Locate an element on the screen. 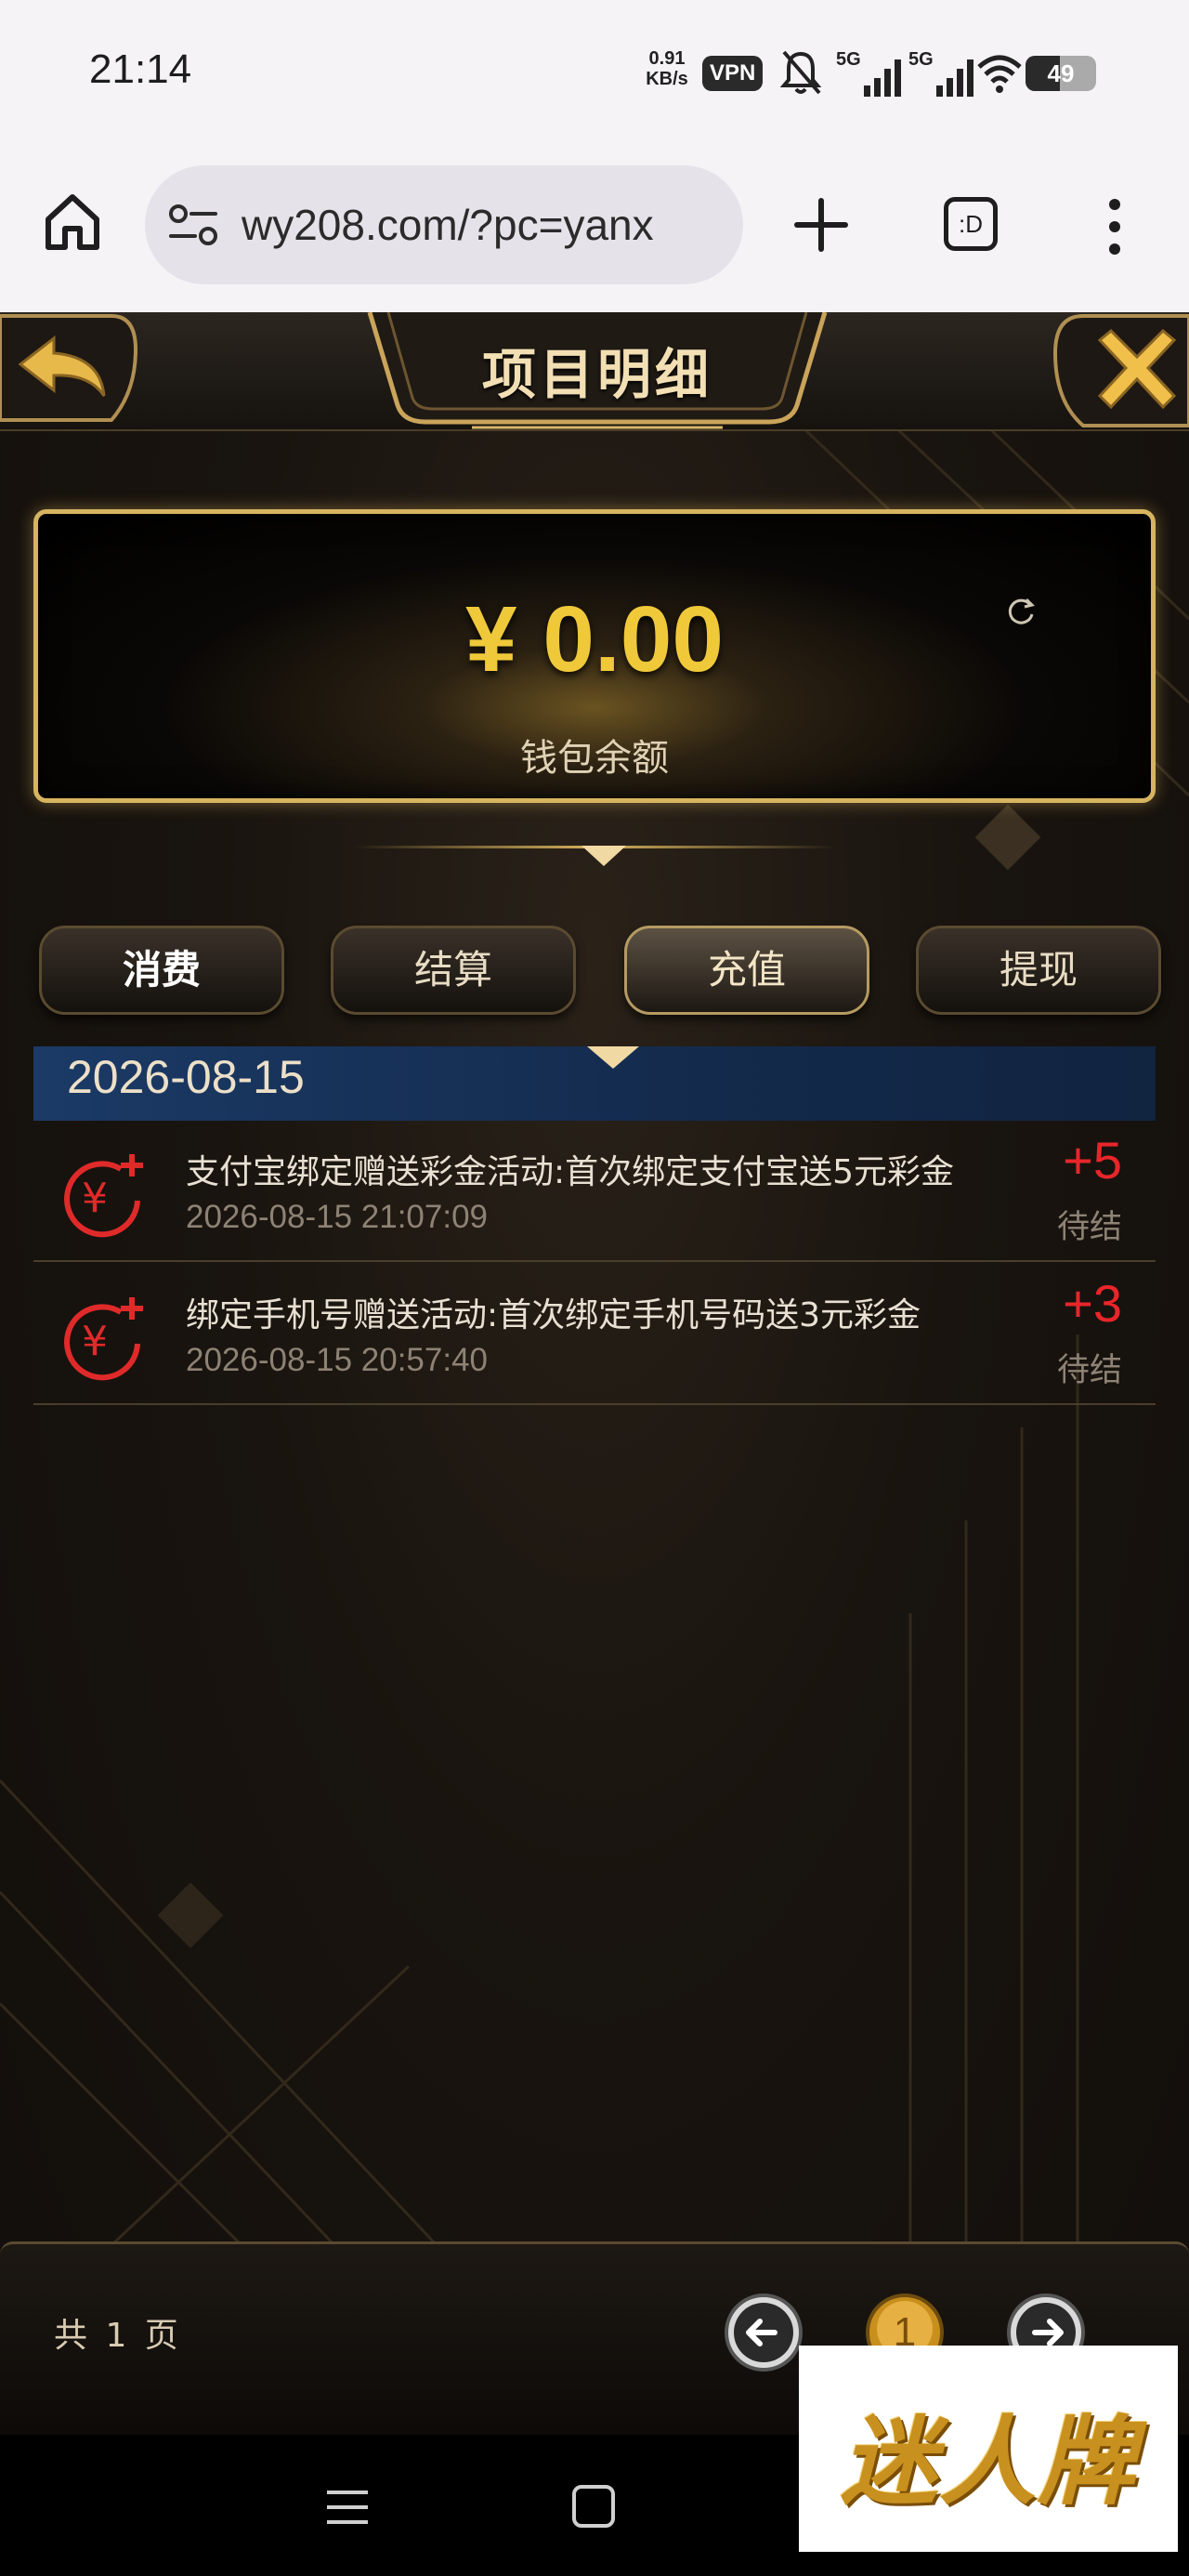 This screenshot has height=2576, width=1189. home-square-icon is located at coordinates (593, 2506).